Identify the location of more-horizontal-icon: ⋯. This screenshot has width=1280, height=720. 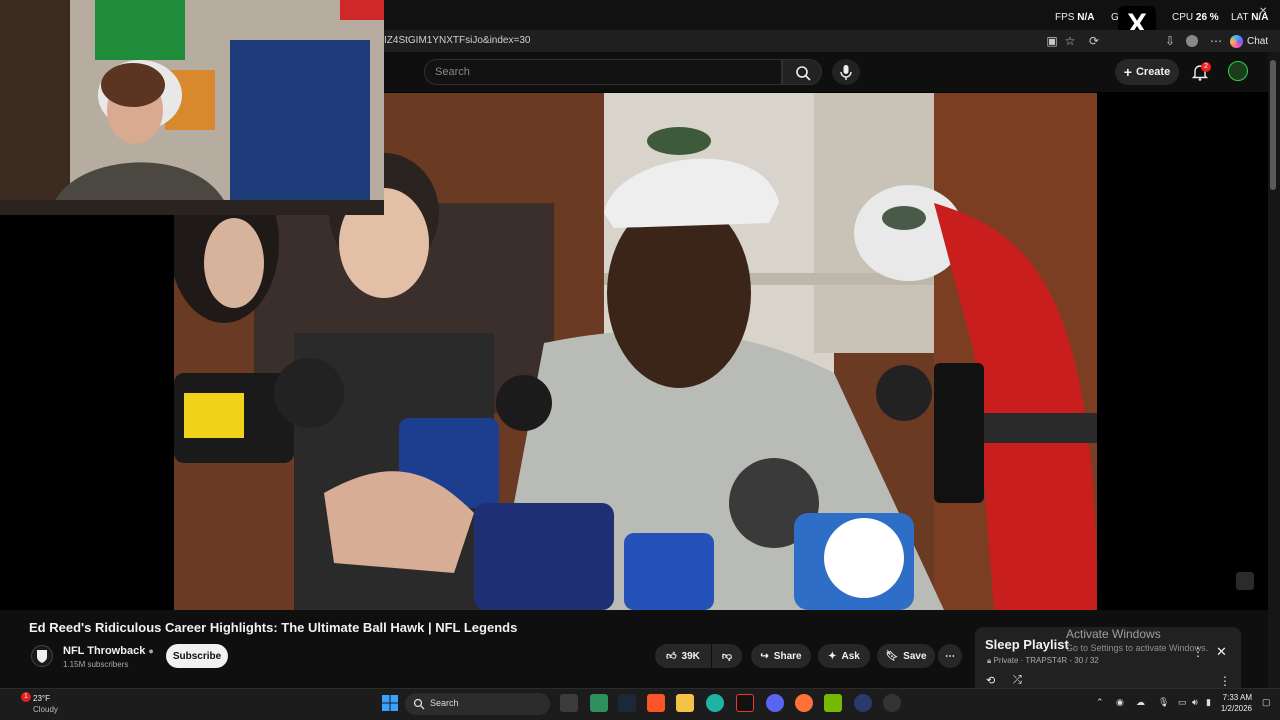
(950, 656).